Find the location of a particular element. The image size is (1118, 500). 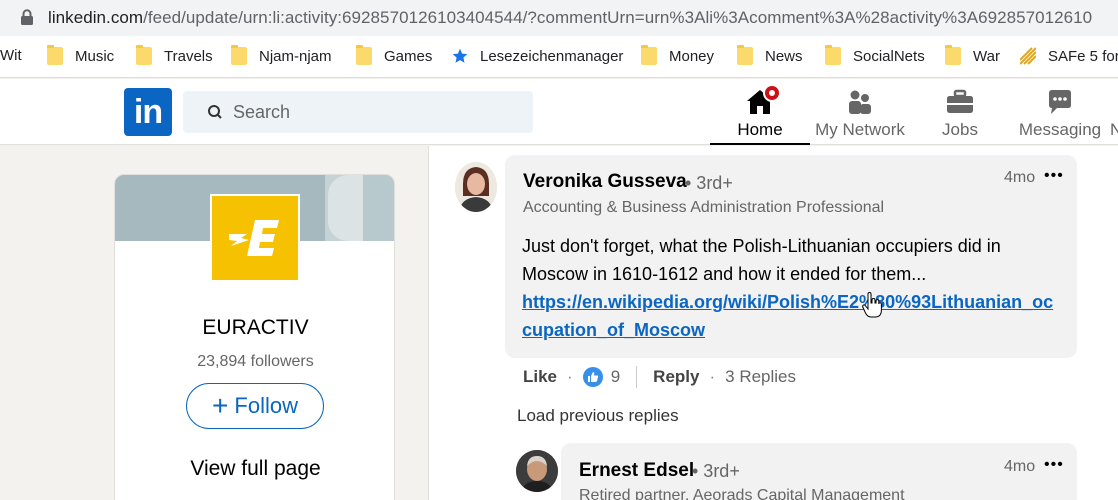

nav-label: N is located at coordinates (1114, 129).